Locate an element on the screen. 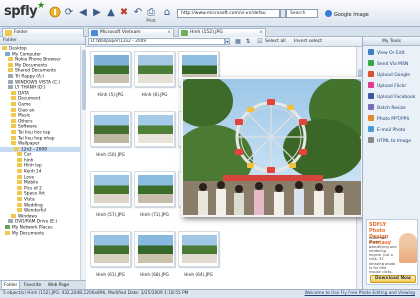  tool-item: E-mail Photo is located at coordinates (394, 130).